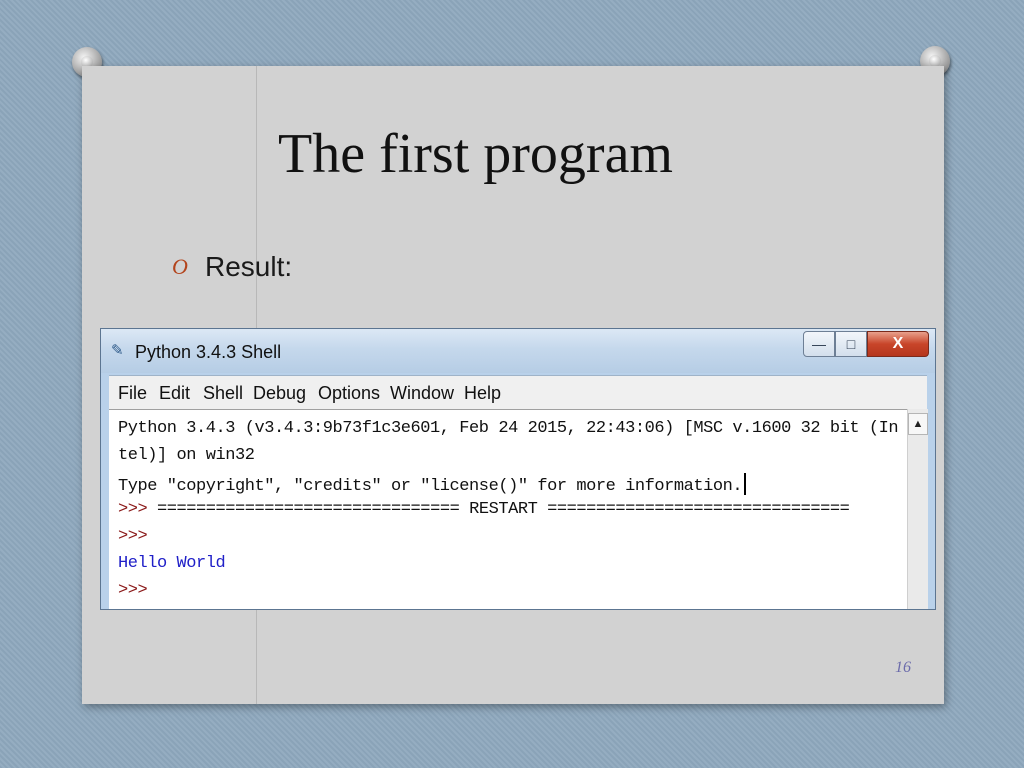  What do you see at coordinates (422, 393) in the screenshot?
I see `menu-window: Window` at bounding box center [422, 393].